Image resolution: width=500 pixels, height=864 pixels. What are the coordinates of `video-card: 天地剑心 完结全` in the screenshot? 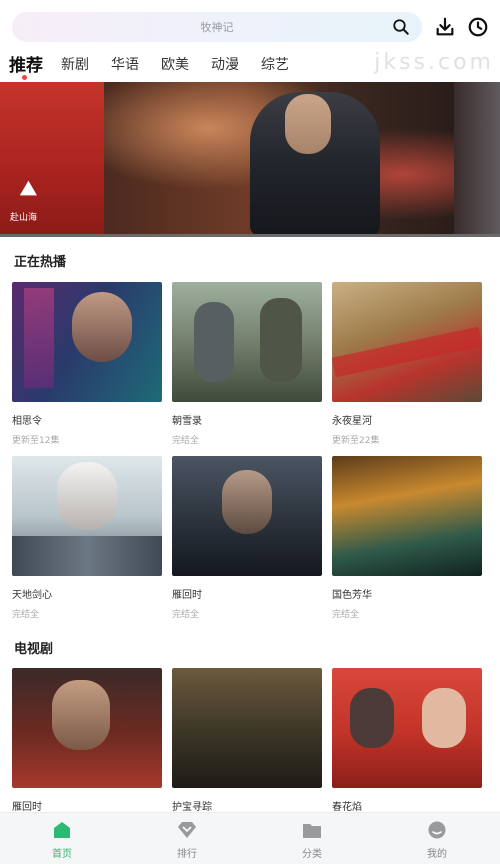 It's located at (87, 538).